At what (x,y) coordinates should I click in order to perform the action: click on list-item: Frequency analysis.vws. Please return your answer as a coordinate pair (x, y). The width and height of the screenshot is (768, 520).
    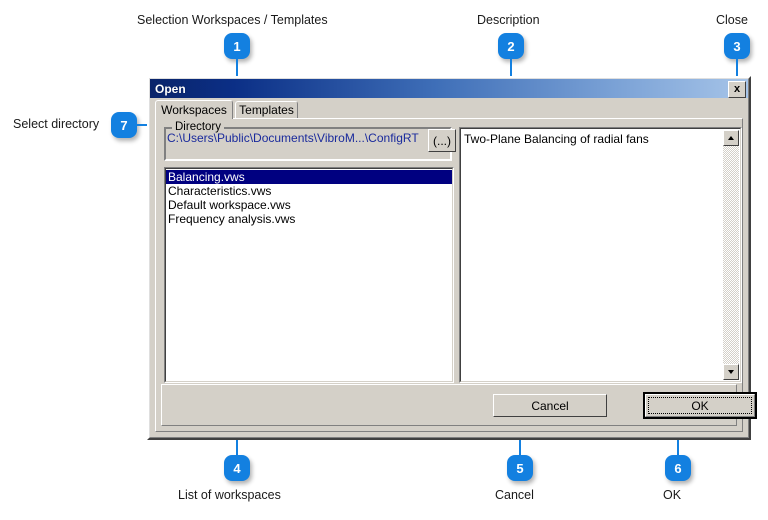
    Looking at the image, I should click on (309, 219).